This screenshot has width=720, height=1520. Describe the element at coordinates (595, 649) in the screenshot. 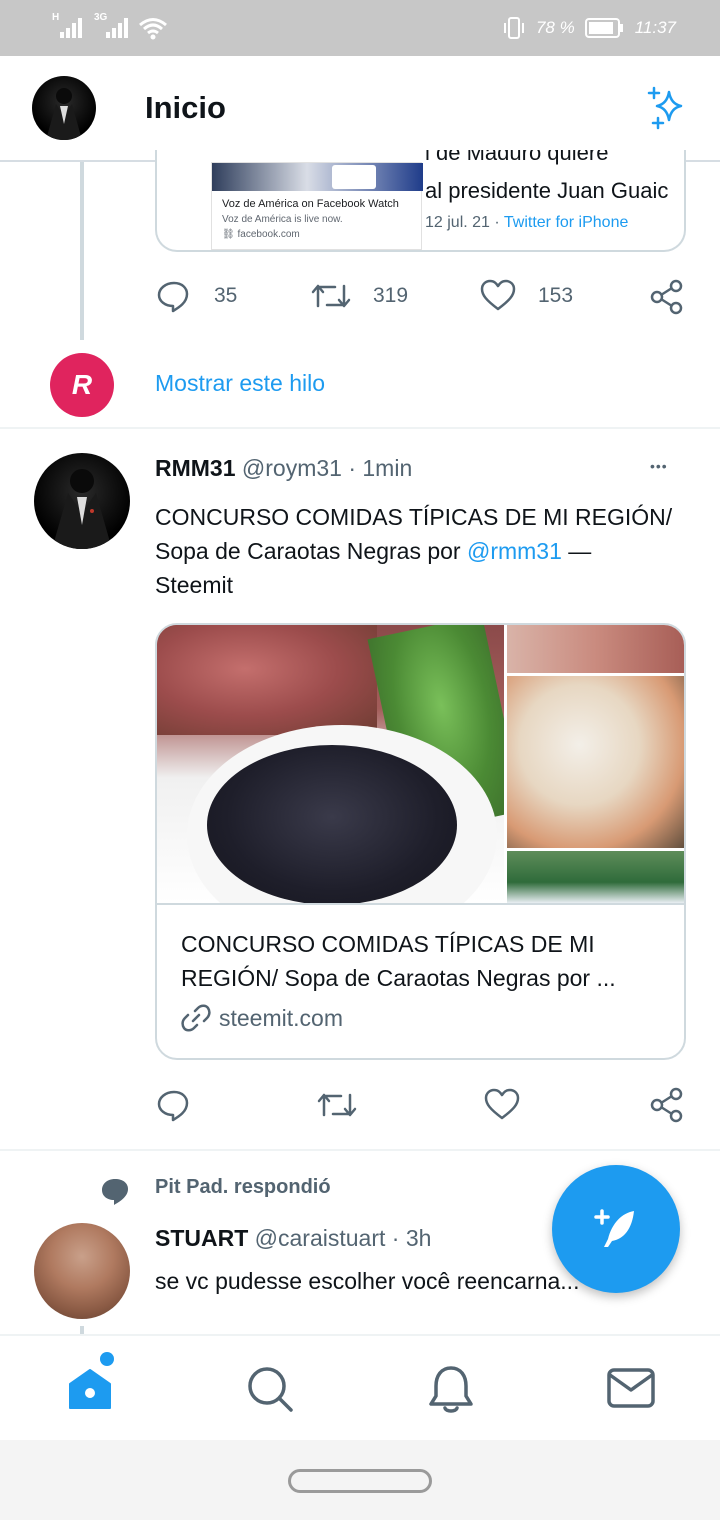

I see `card-image-top-right` at that location.